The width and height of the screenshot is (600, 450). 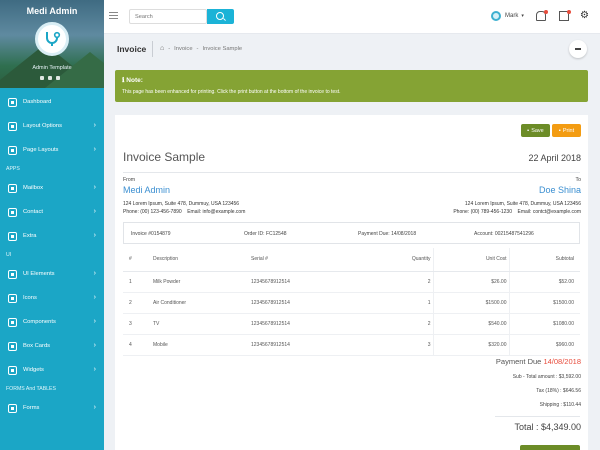 I want to click on sidebar-item-mailbox: Mailbox ›, so click(x=52, y=188).